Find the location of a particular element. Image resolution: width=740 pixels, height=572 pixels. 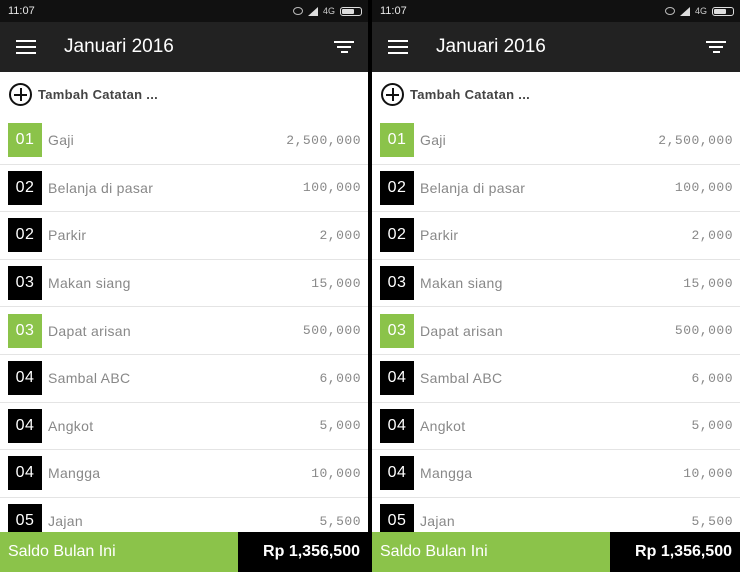

add-circle-icon is located at coordinates (20, 94).